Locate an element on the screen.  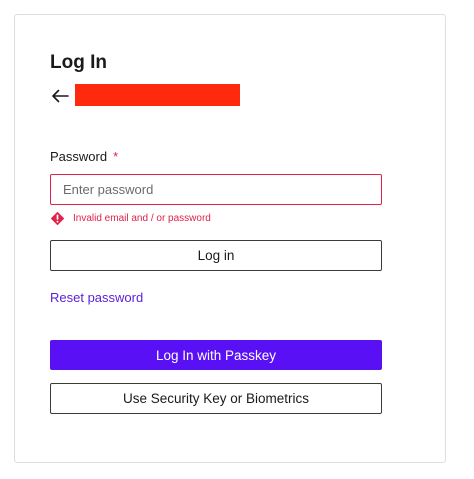
security-key-button: Use Security Key or Biometrics is located at coordinates (216, 398).